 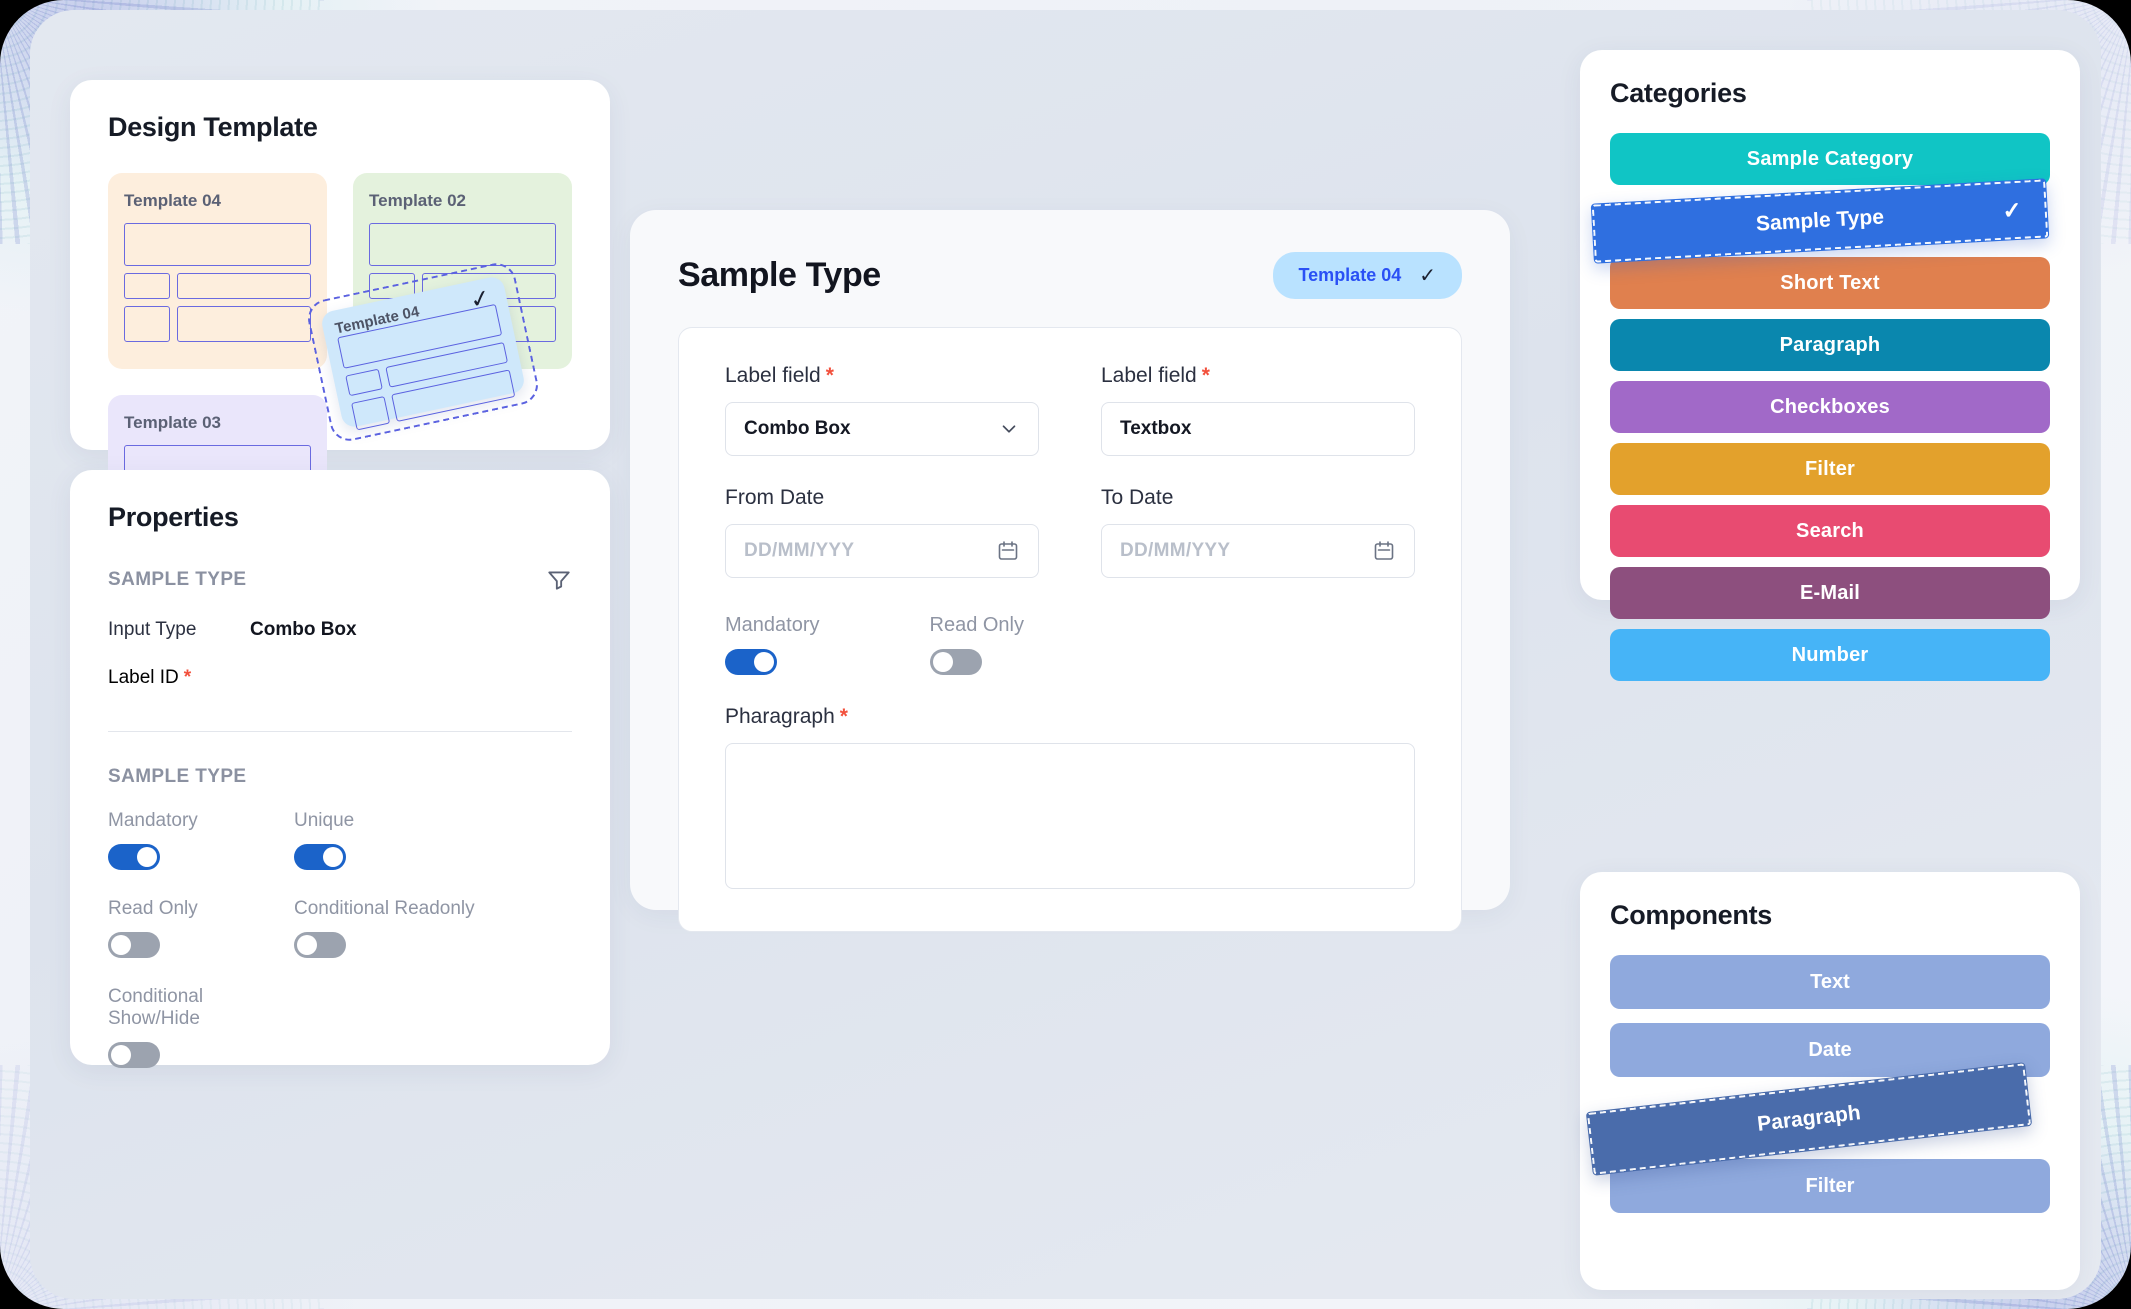 What do you see at coordinates (799, 550) in the screenshot?
I see `from-date-placeholder: DD/MM/YYY` at bounding box center [799, 550].